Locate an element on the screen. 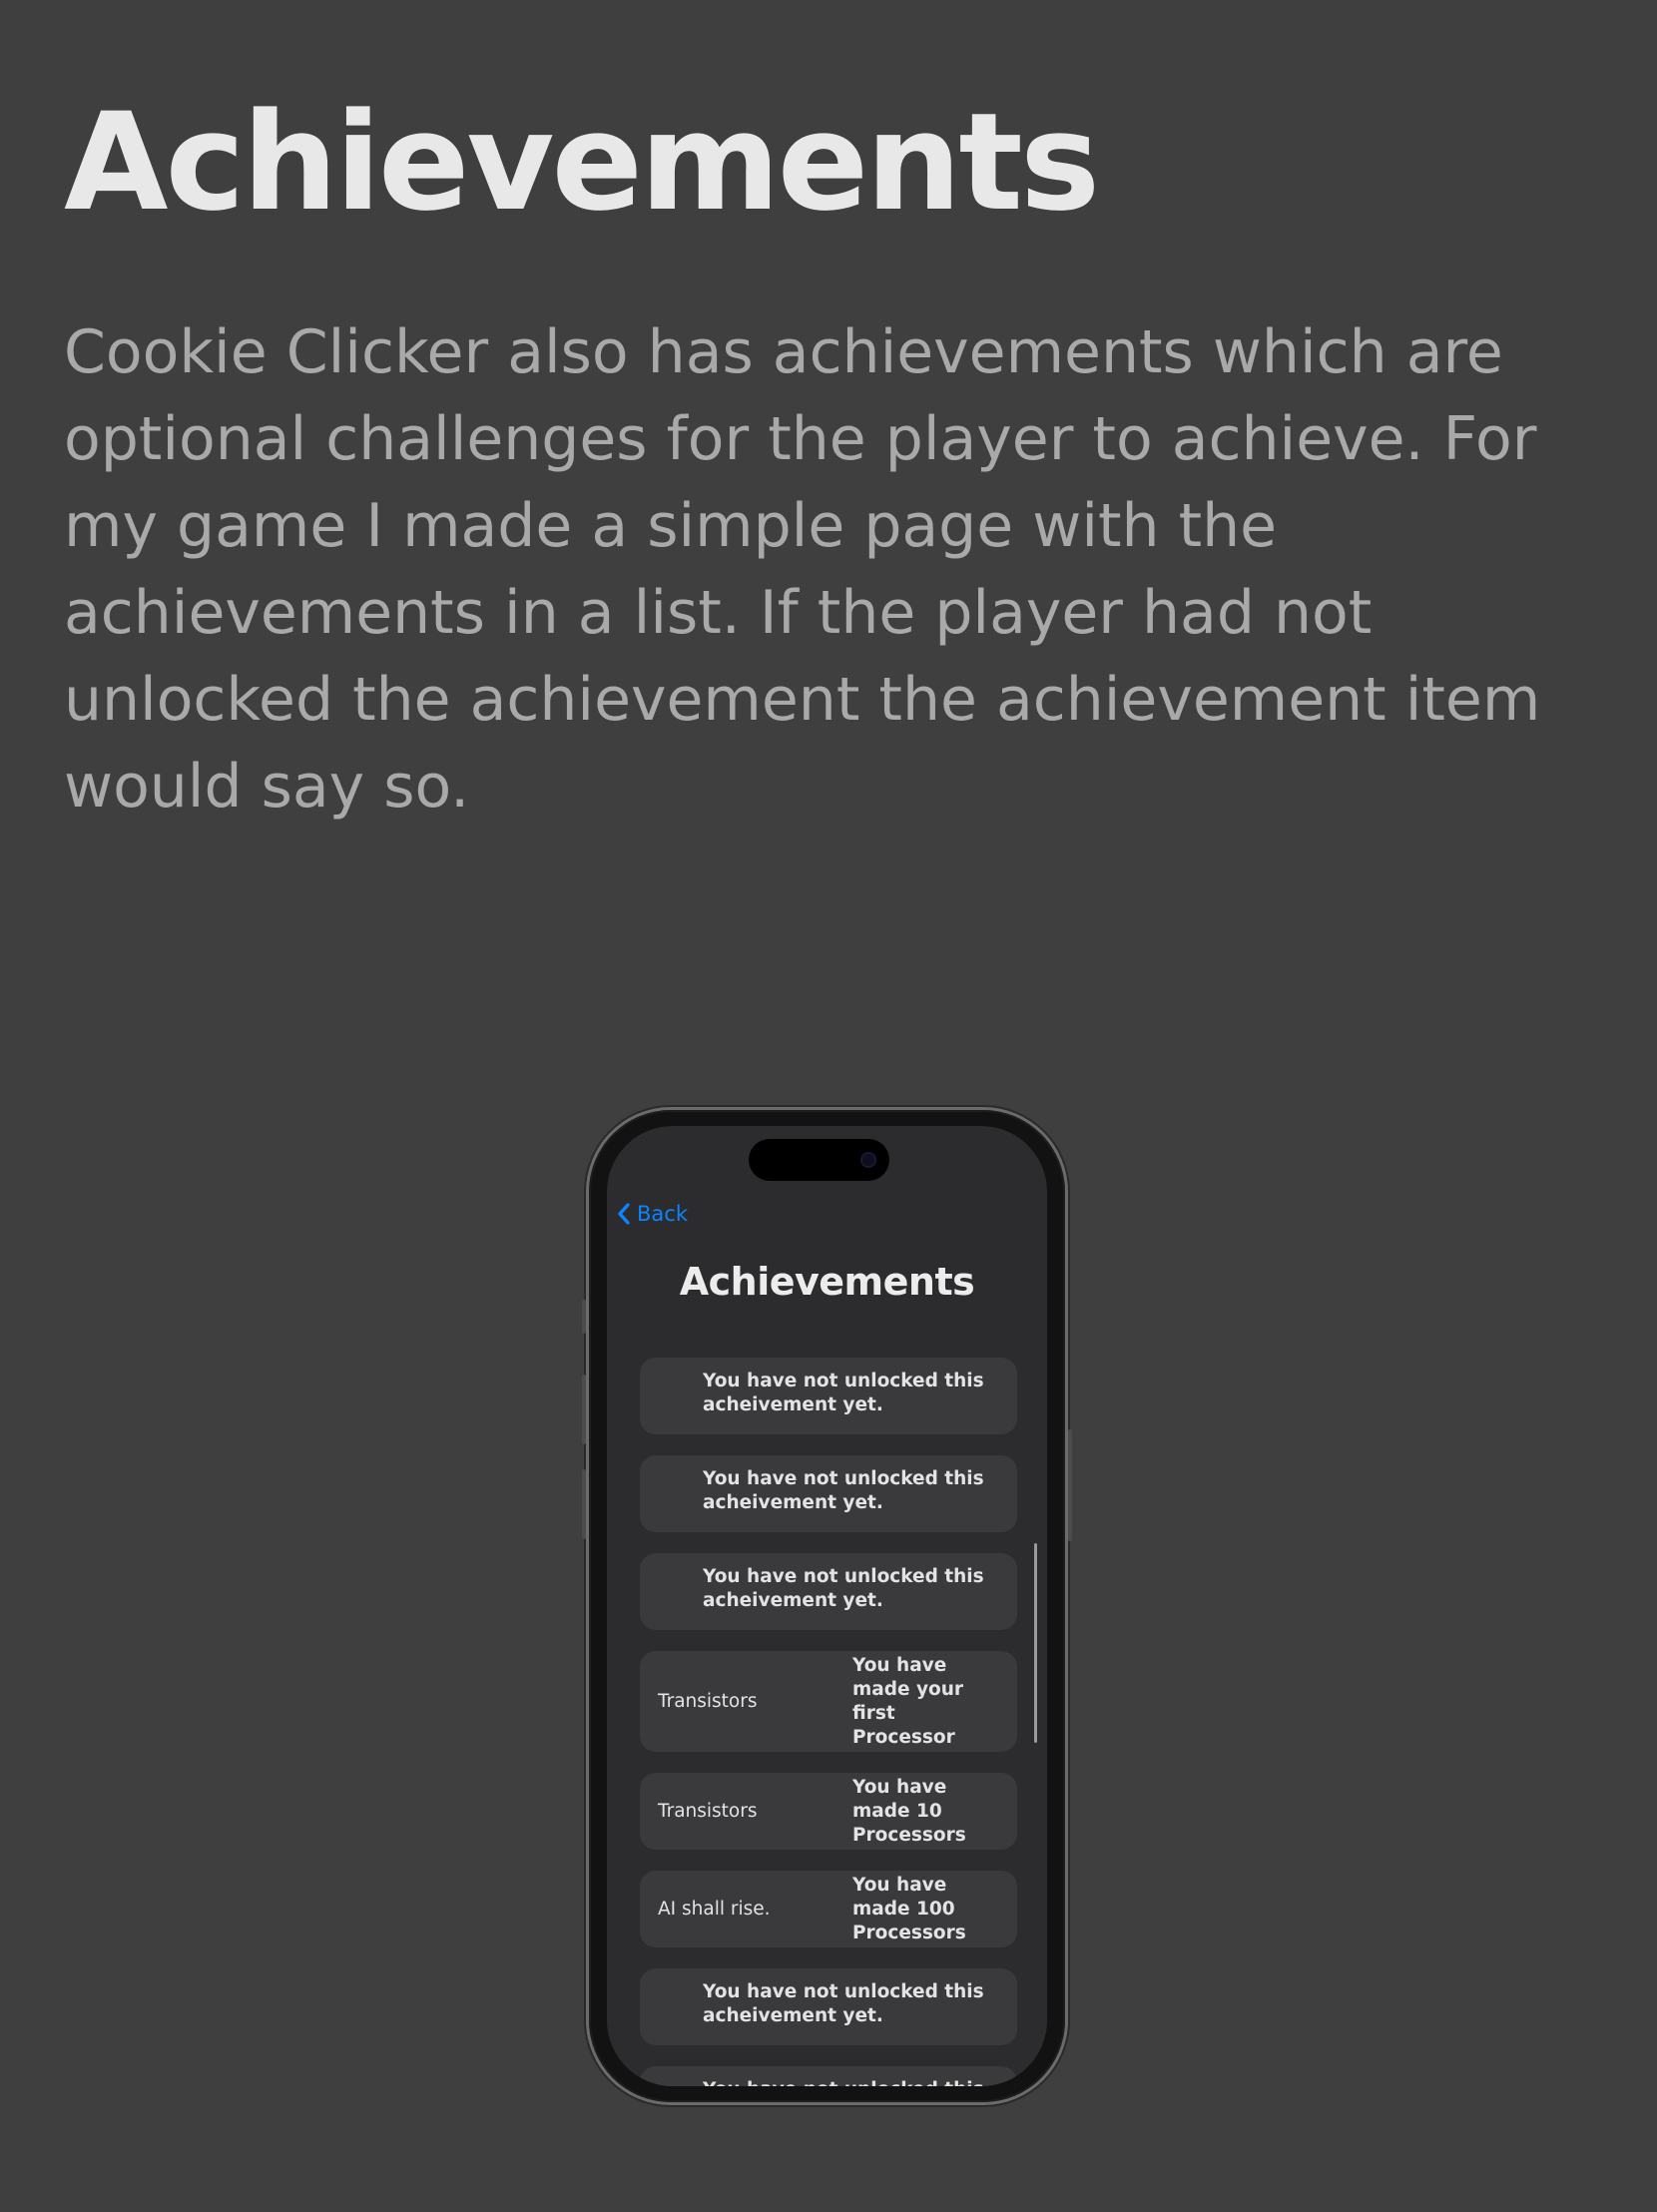  volume-up-button is located at coordinates (584, 1409).